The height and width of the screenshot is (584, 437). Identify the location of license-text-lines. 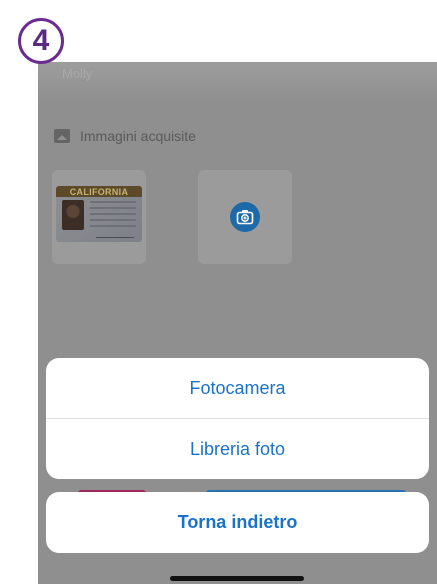
(113, 216).